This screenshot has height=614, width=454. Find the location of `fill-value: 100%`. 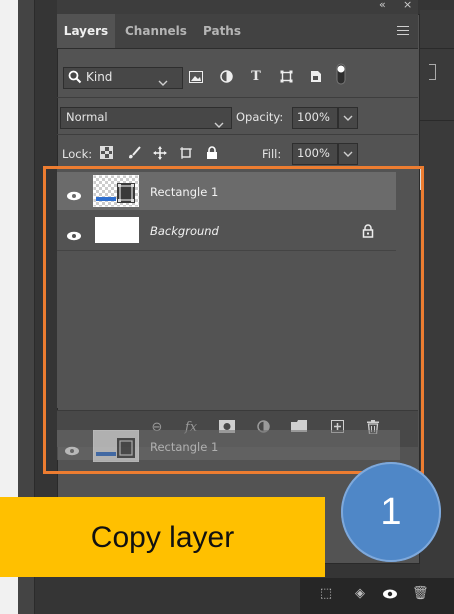

fill-value: 100% is located at coordinates (313, 153).